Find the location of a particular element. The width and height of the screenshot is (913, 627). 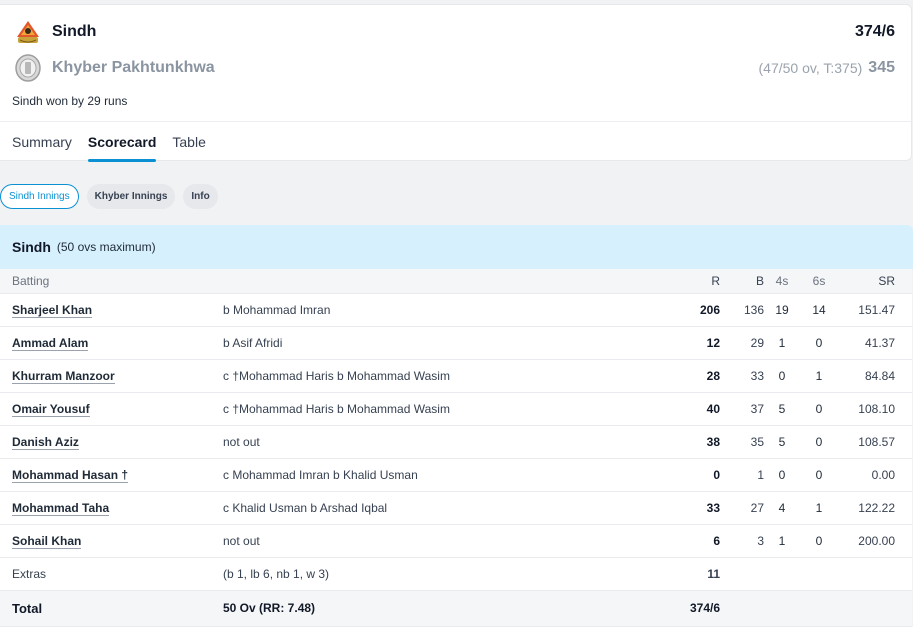

balls: 3 is located at coordinates (742, 541).